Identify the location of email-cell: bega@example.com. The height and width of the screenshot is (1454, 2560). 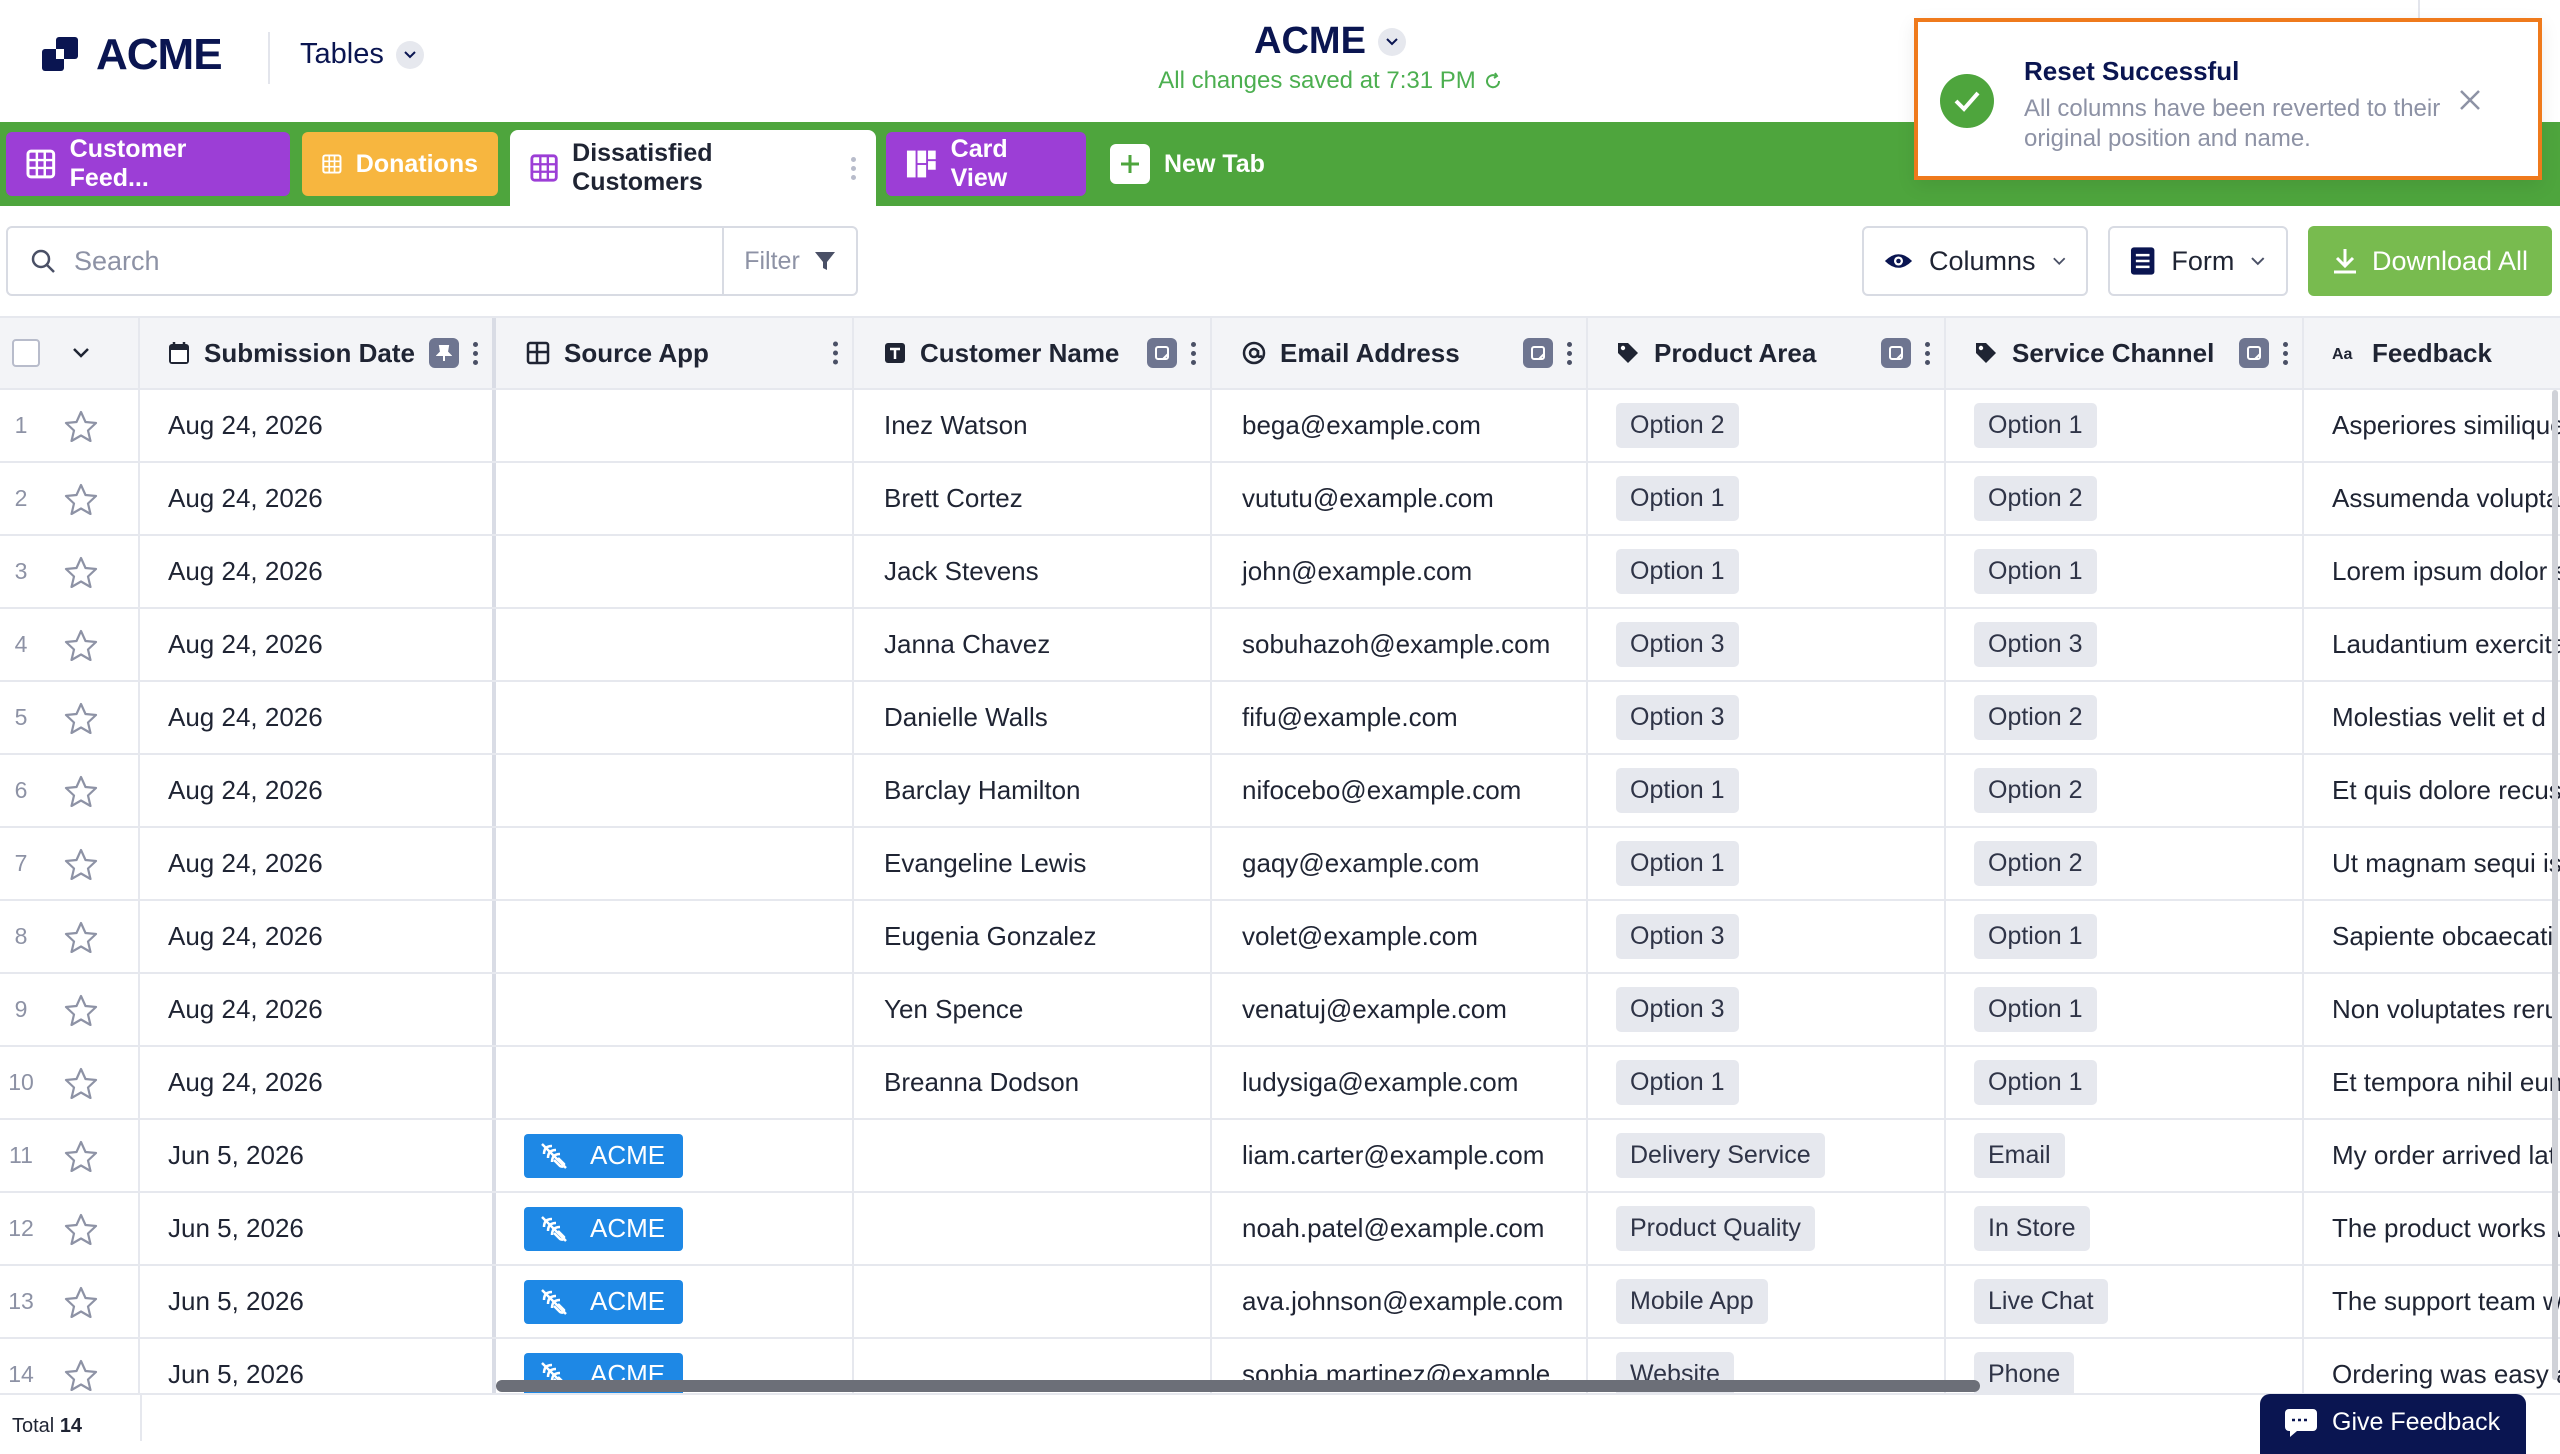
(1400, 425).